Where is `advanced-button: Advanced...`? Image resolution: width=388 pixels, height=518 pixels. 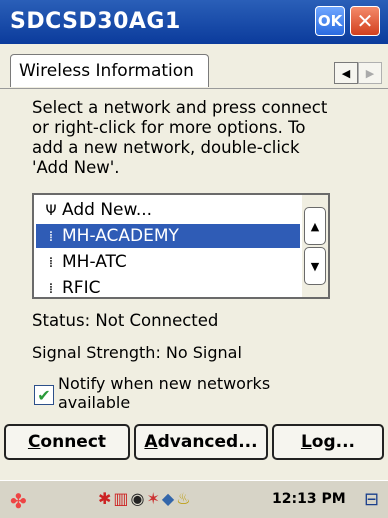 advanced-button: Advanced... is located at coordinates (201, 442).